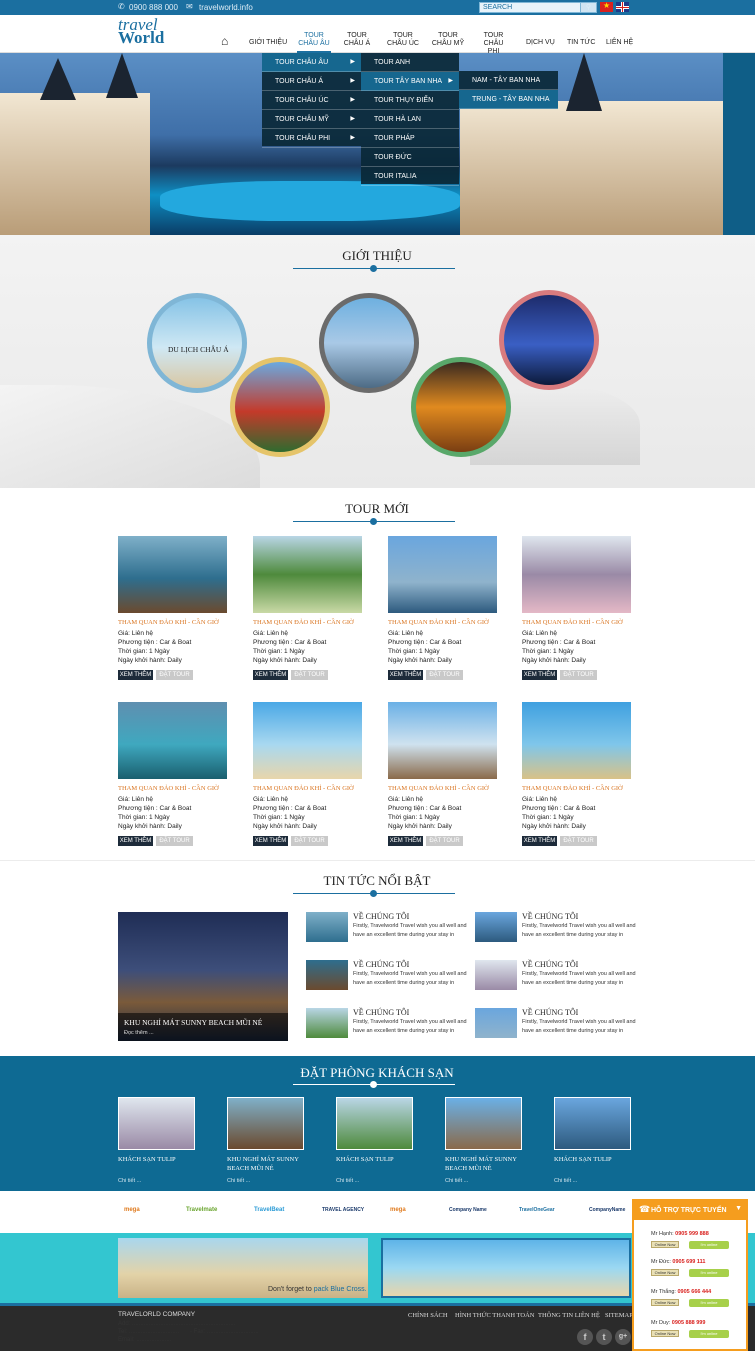 The width and height of the screenshot is (755, 1351). Describe the element at coordinates (197, 343) in the screenshot. I see `circle-asia` at that location.